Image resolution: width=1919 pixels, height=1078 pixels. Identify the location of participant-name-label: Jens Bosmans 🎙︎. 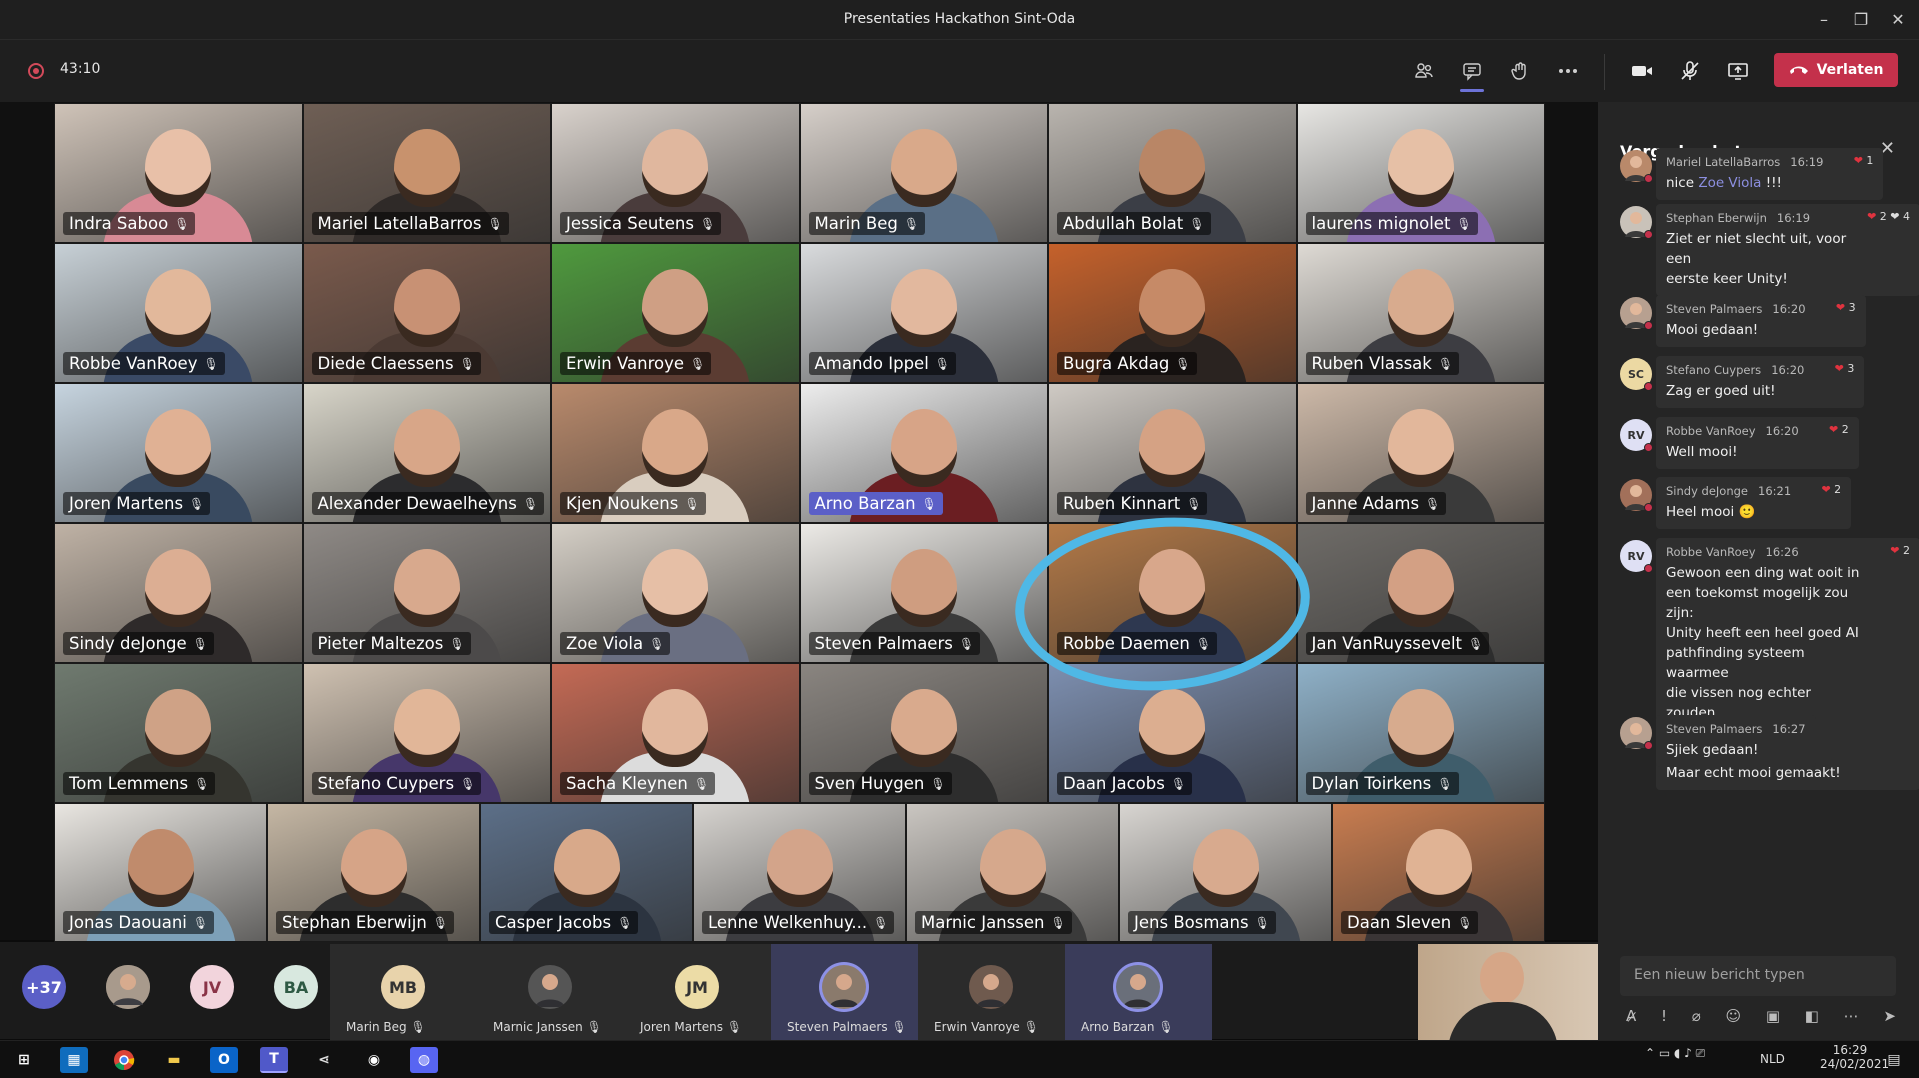
(1202, 922).